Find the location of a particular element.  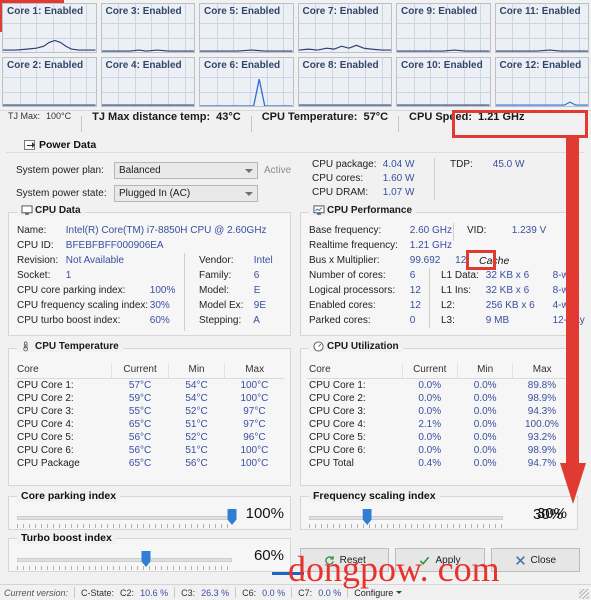

table-header-row: Core Current Min Max is located at coordinates (149, 371).